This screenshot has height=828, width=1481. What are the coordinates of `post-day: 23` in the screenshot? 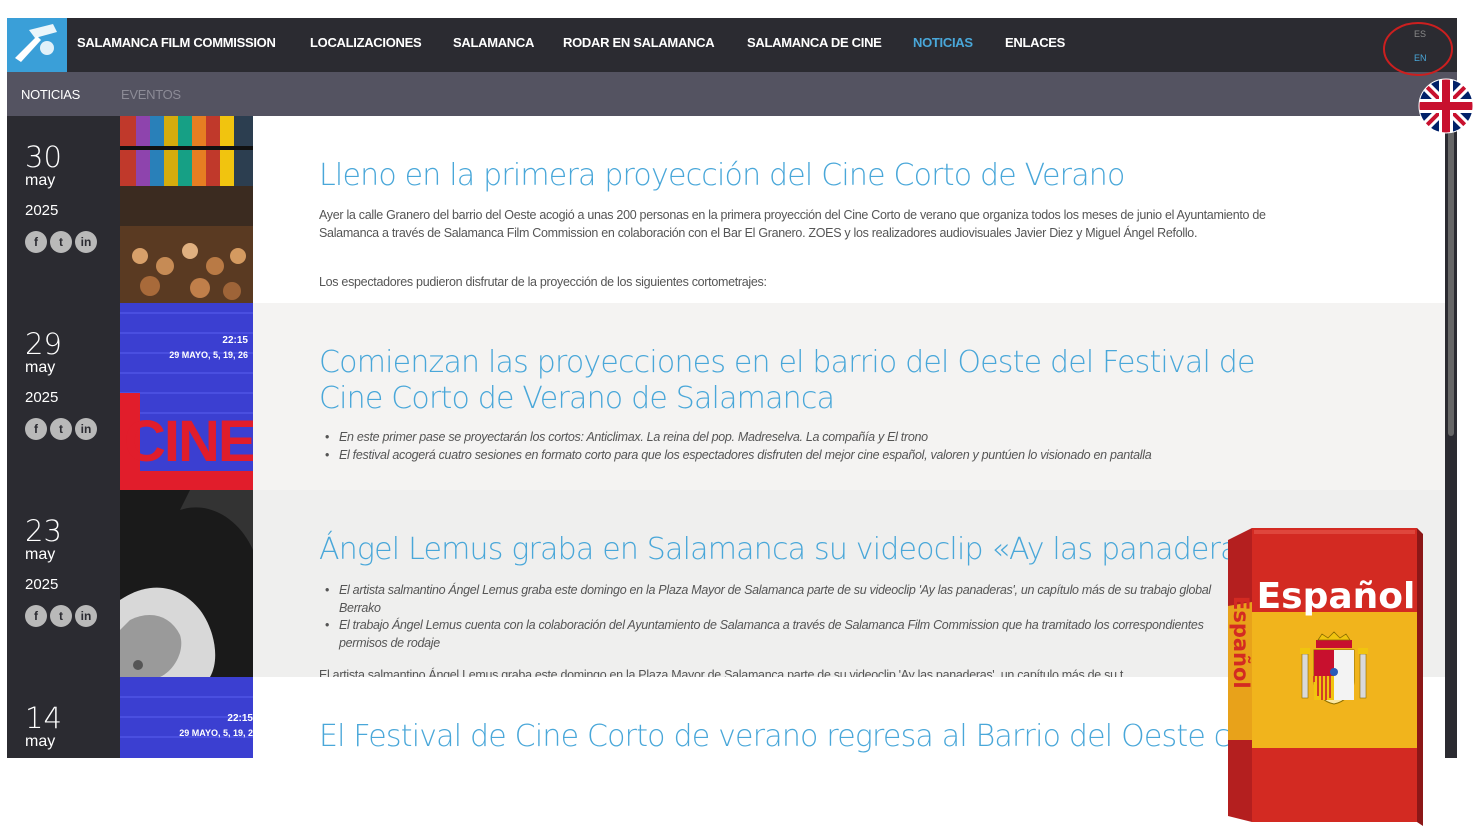 It's located at (43, 531).